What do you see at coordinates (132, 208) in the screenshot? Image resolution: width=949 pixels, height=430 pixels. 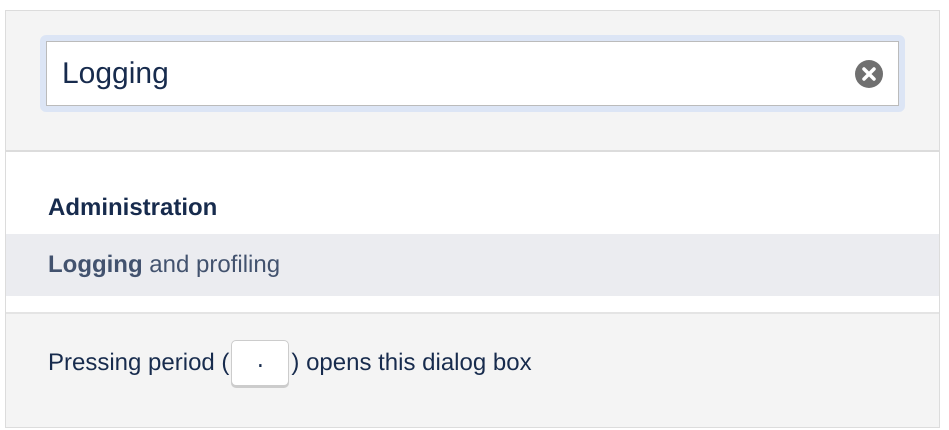 I see `section-heading: Administration` at bounding box center [132, 208].